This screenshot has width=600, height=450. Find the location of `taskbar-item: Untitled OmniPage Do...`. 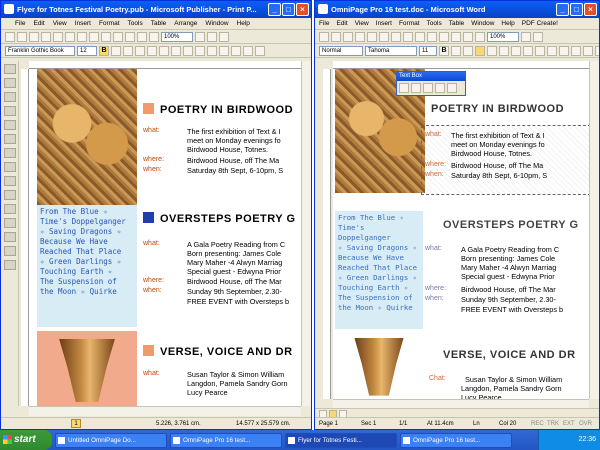

taskbar-item: Untitled OmniPage Do... is located at coordinates (111, 440).